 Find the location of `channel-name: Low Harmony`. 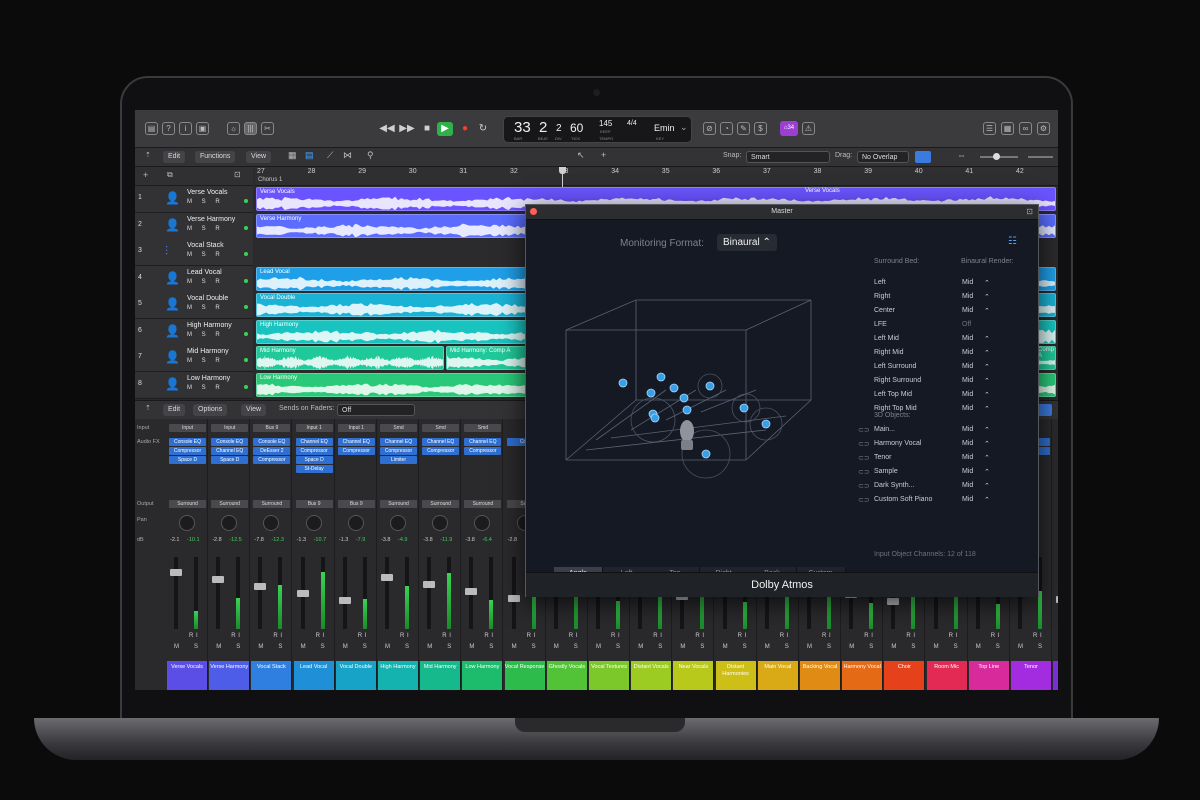

channel-name: Low Harmony is located at coordinates (482, 675).